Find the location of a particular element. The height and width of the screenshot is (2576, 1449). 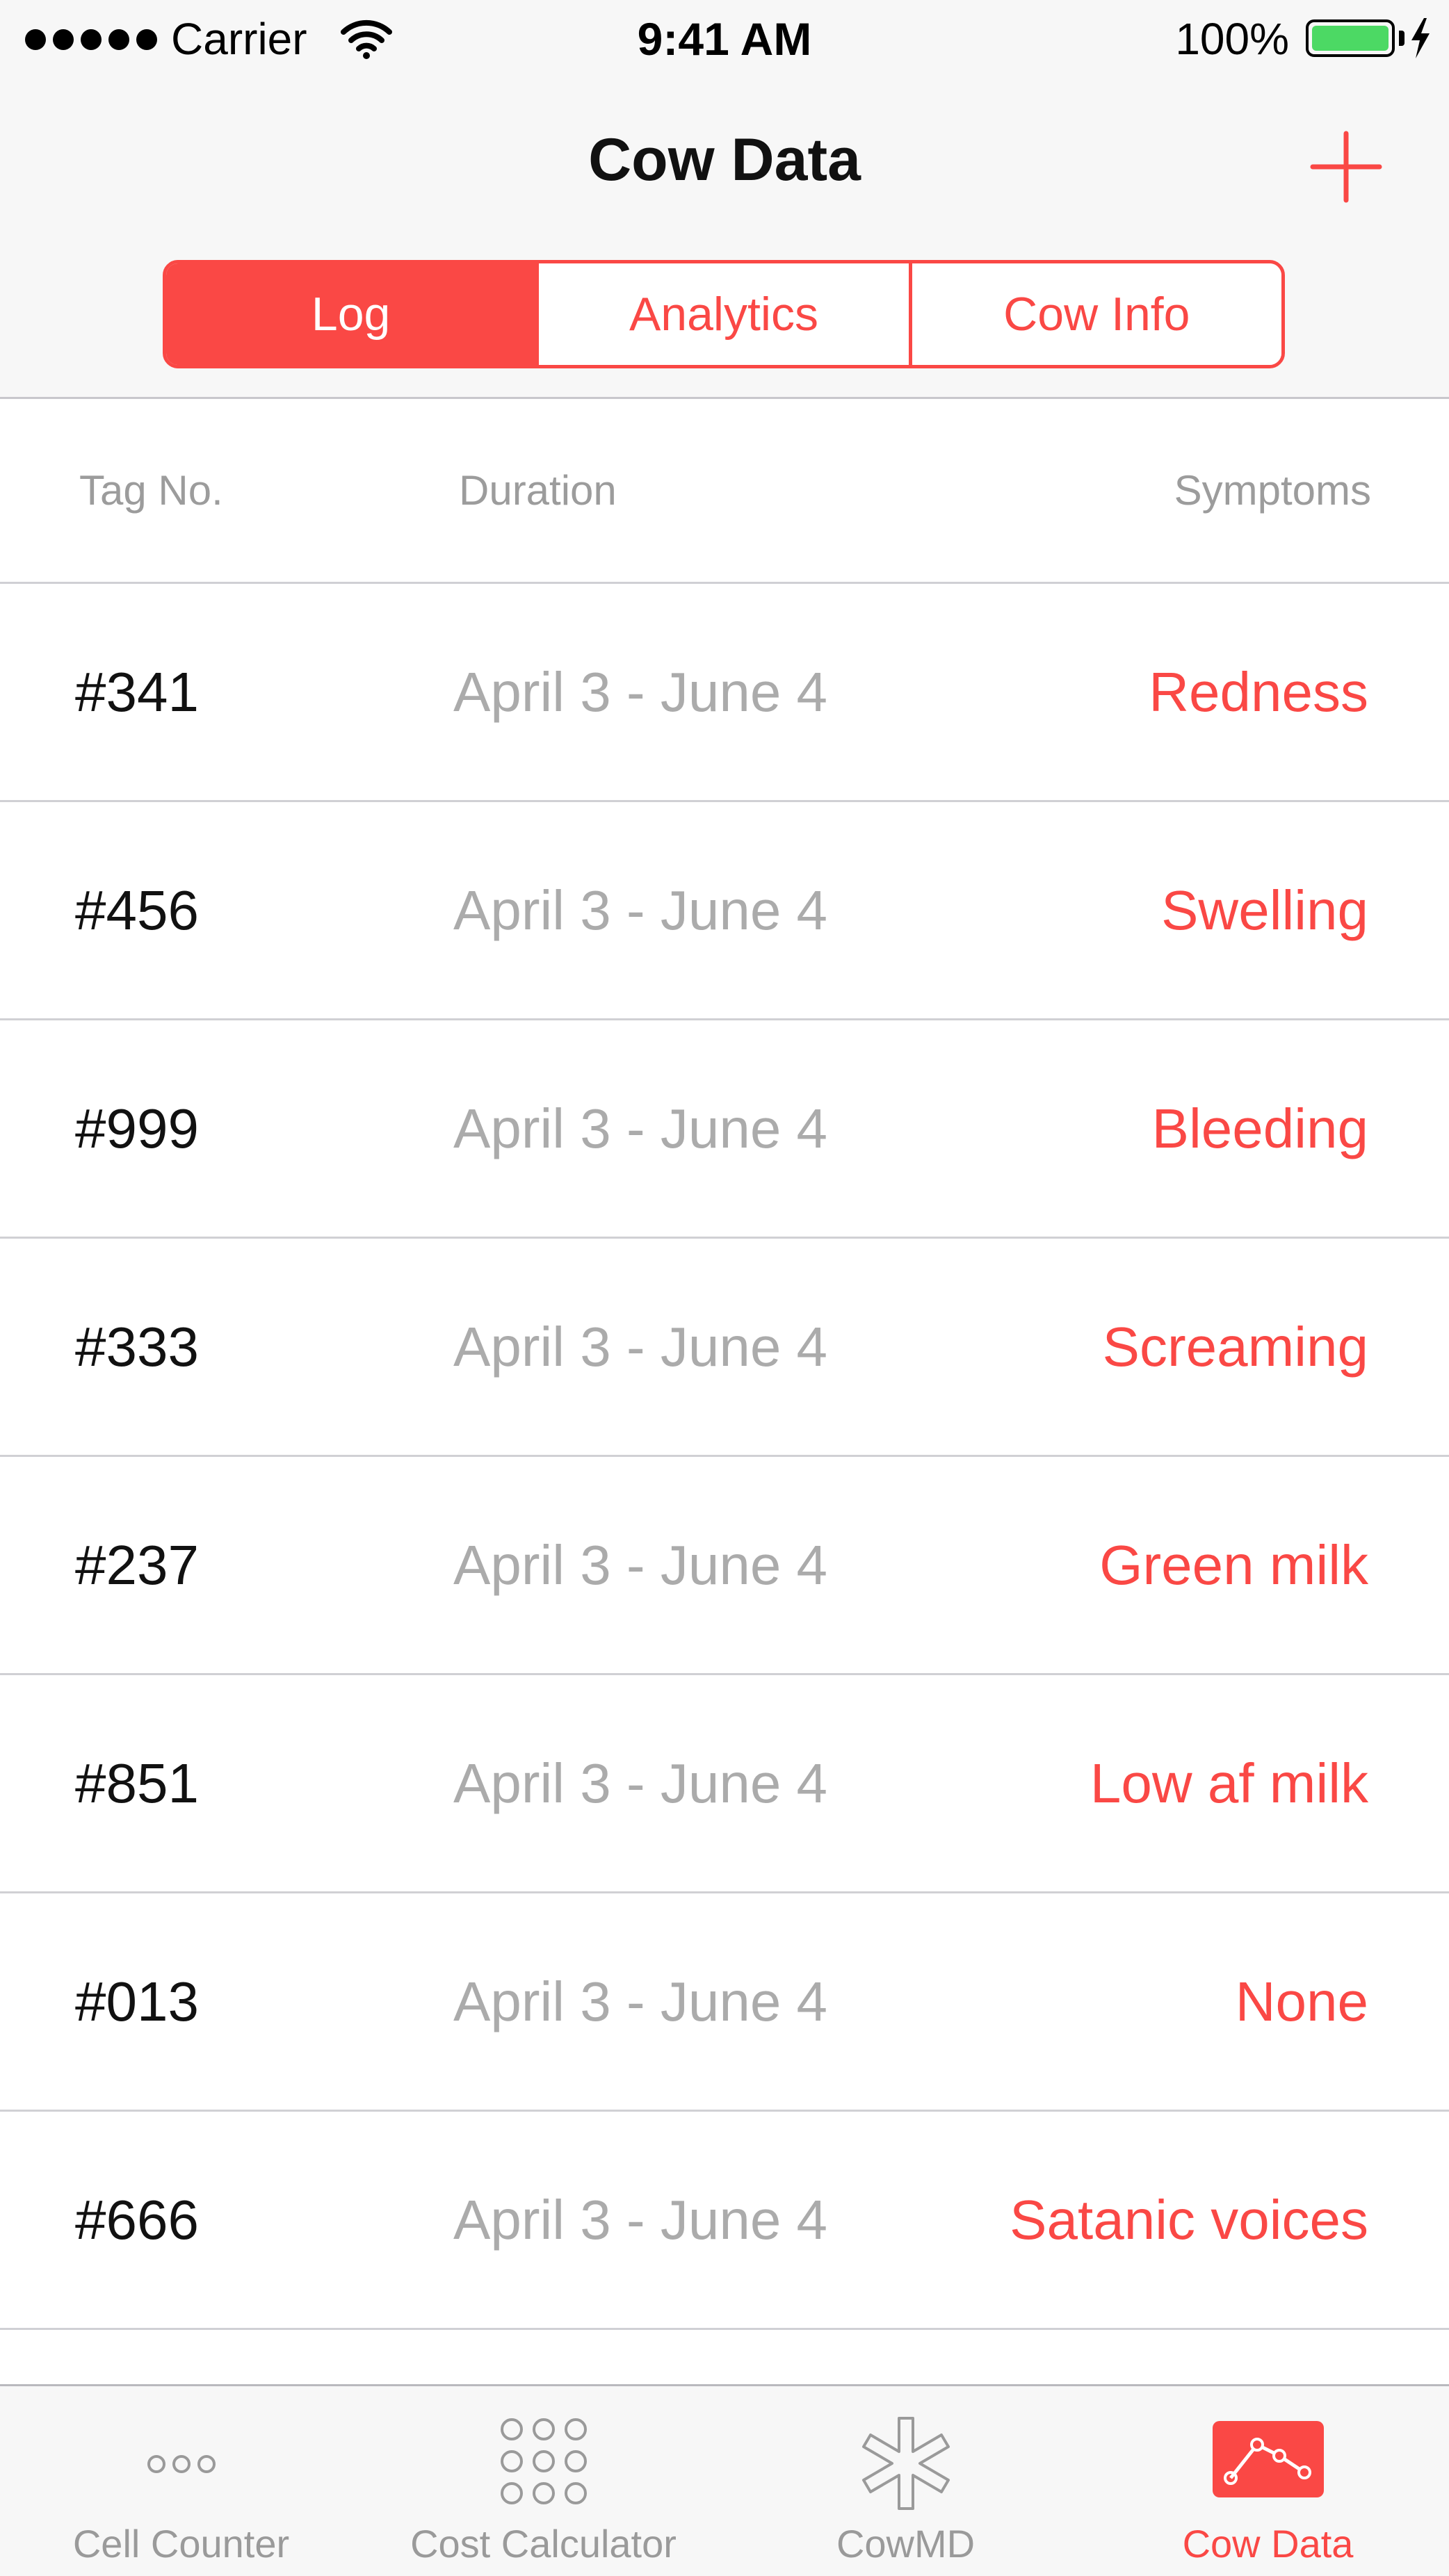

column-header-symptoms: Symptoms is located at coordinates (1272, 490).